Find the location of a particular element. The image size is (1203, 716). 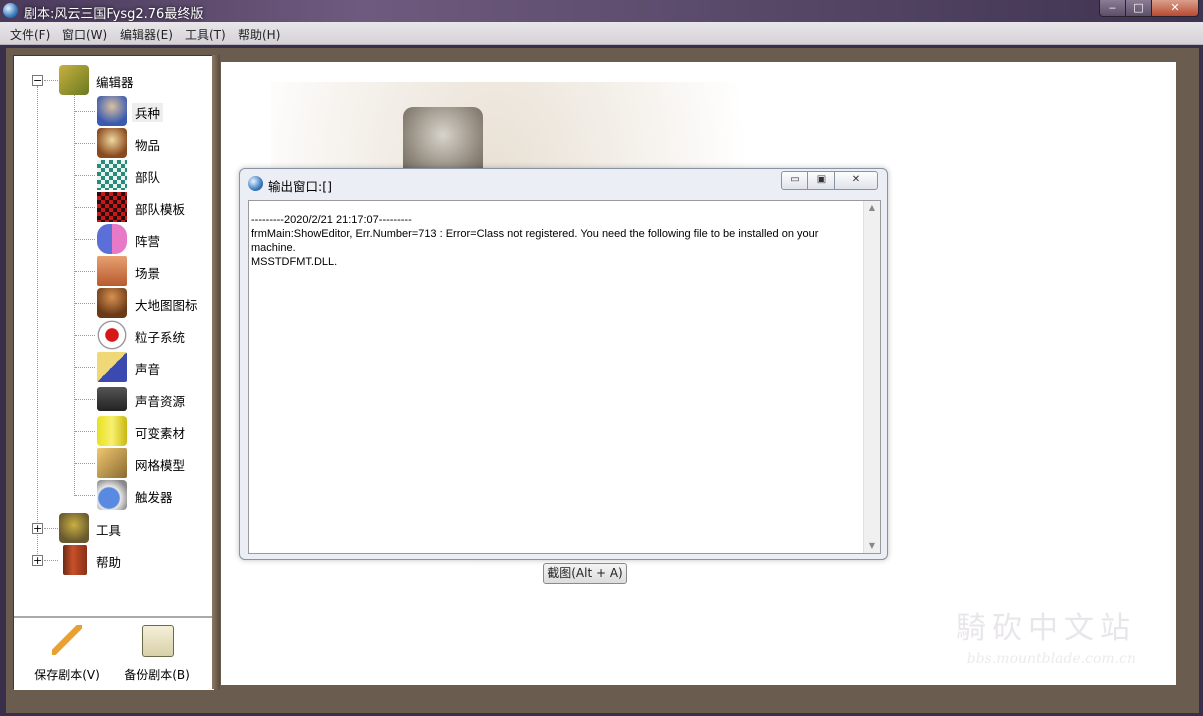

tree-item-sound: 声音 is located at coordinates (114, 367).